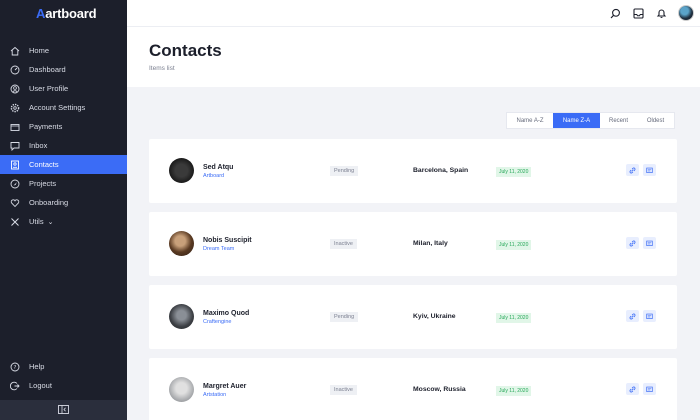 The height and width of the screenshot is (420, 700). I want to click on sort-tab-name-z-a: Name Z-A, so click(576, 120).